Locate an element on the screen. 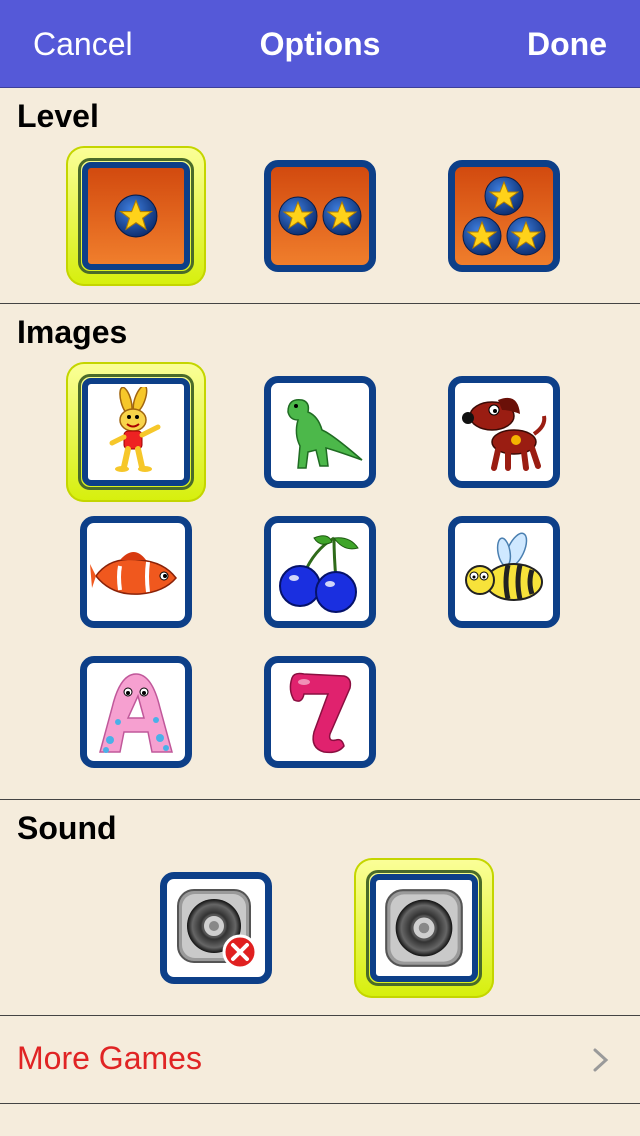 The height and width of the screenshot is (1136, 640). image-option-dog is located at coordinates (504, 432).